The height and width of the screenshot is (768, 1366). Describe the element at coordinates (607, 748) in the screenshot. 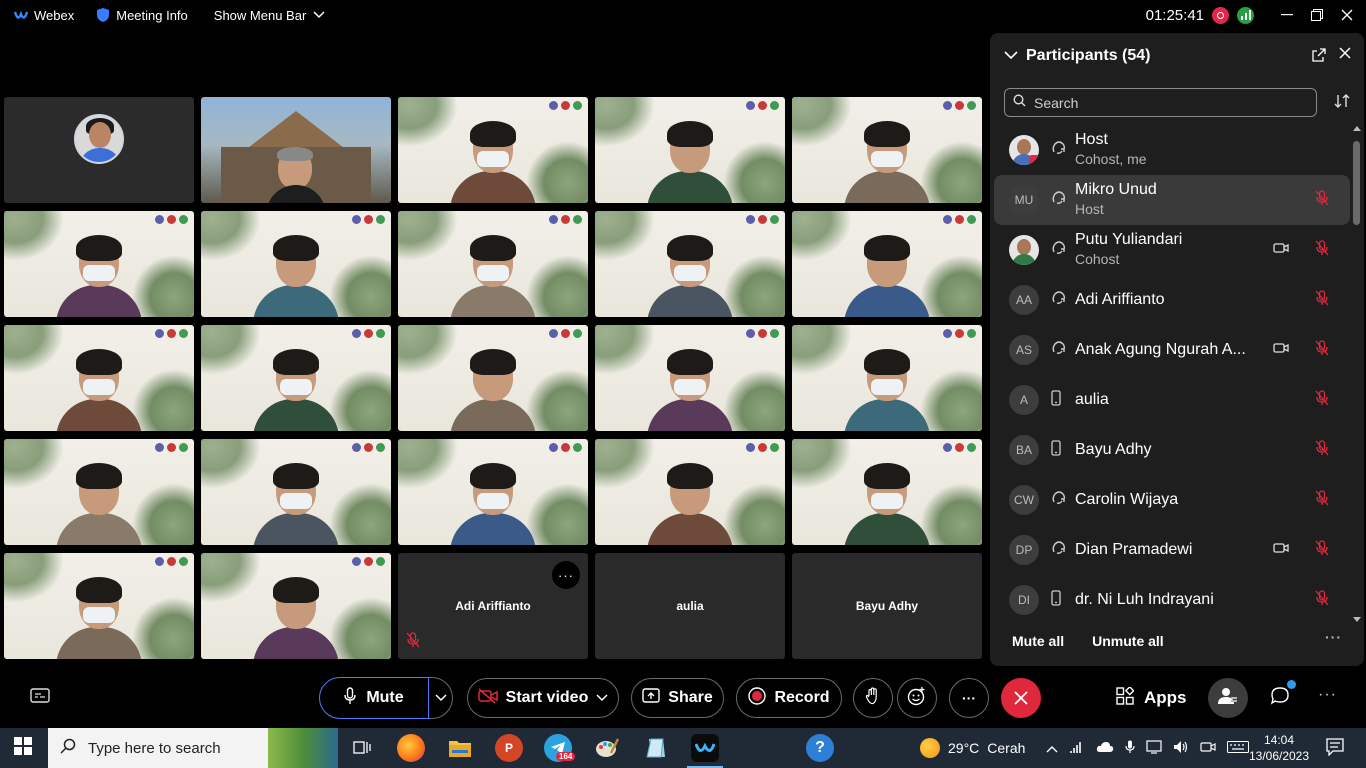

I see `paint-icon` at that location.